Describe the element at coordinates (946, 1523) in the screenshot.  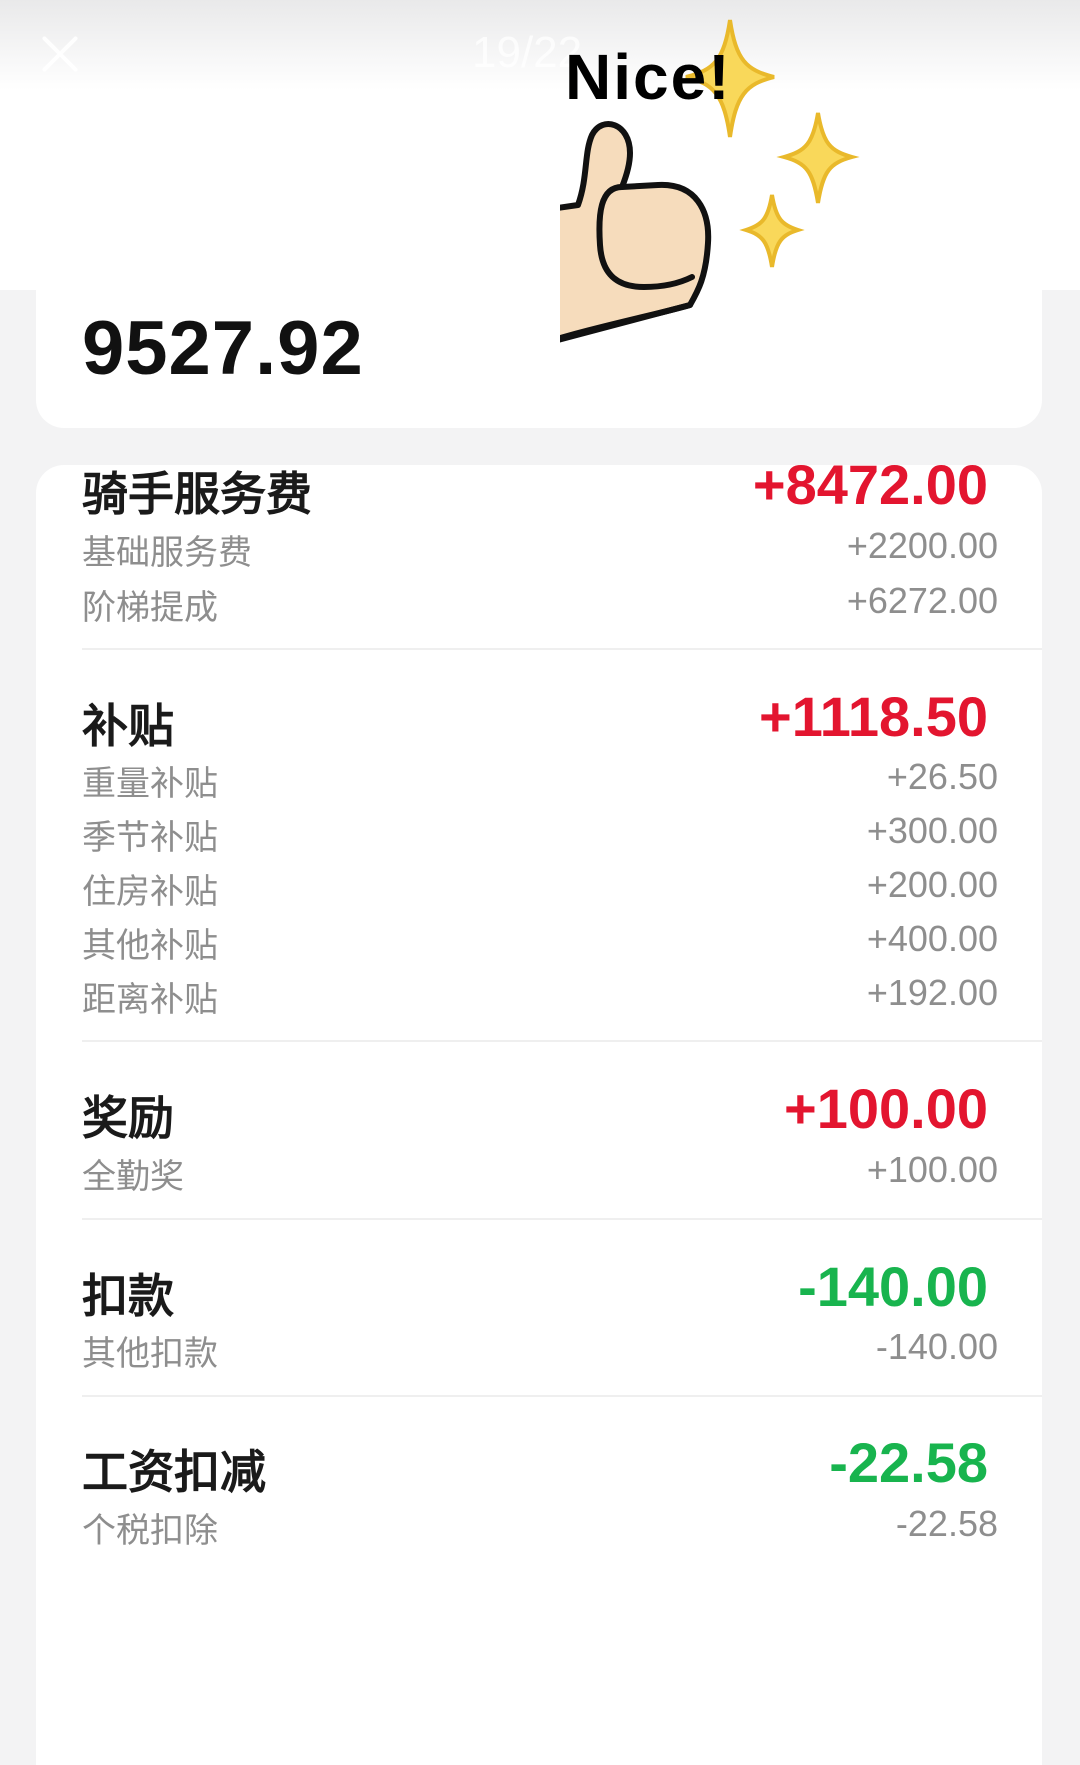
I see `item-value: -22.58` at that location.